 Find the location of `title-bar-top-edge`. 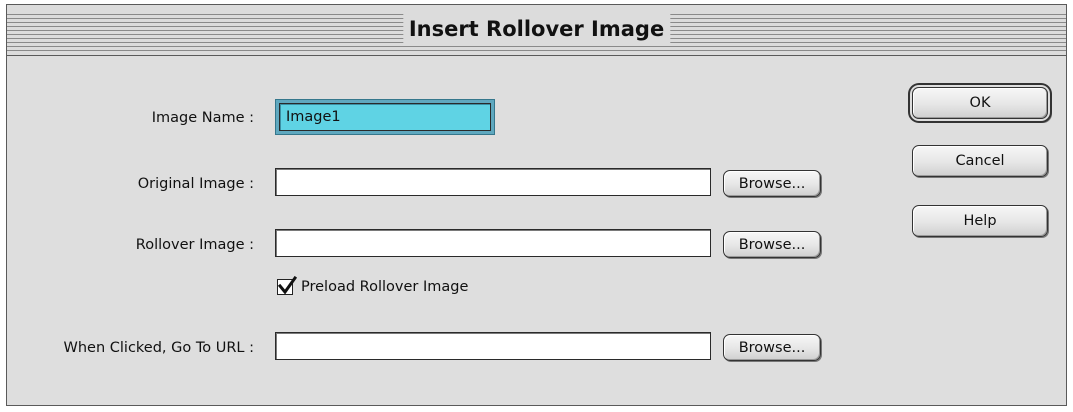

title-bar-top-edge is located at coordinates (536, 8).